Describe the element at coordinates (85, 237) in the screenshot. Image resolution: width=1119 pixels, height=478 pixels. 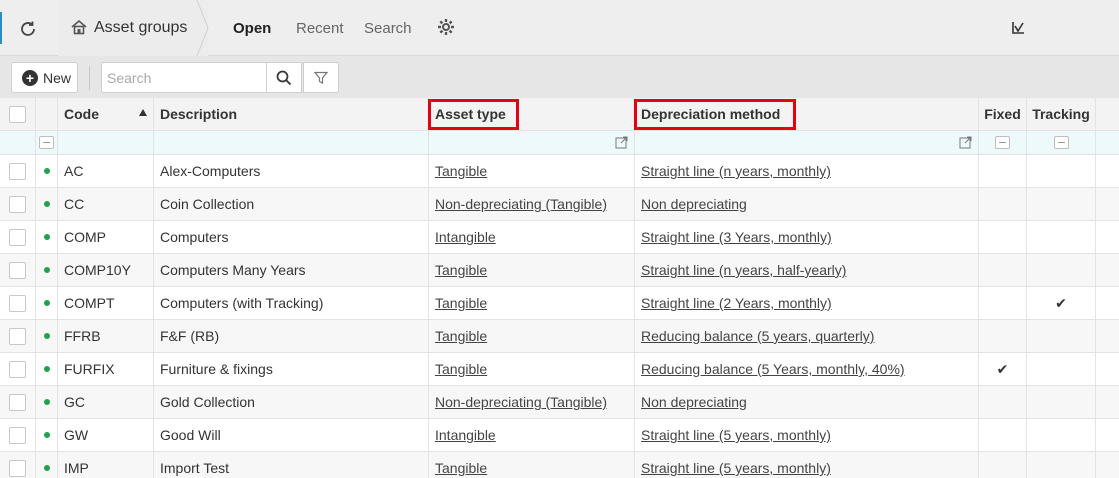
I see `code-value: COMP` at that location.